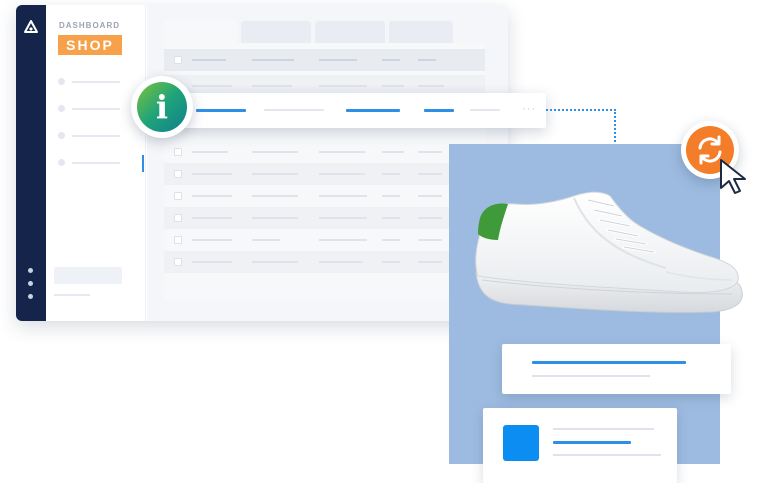 This screenshot has width=766, height=483. What do you see at coordinates (89, 25) in the screenshot?
I see `brand-caption: DASHBOARD` at bounding box center [89, 25].